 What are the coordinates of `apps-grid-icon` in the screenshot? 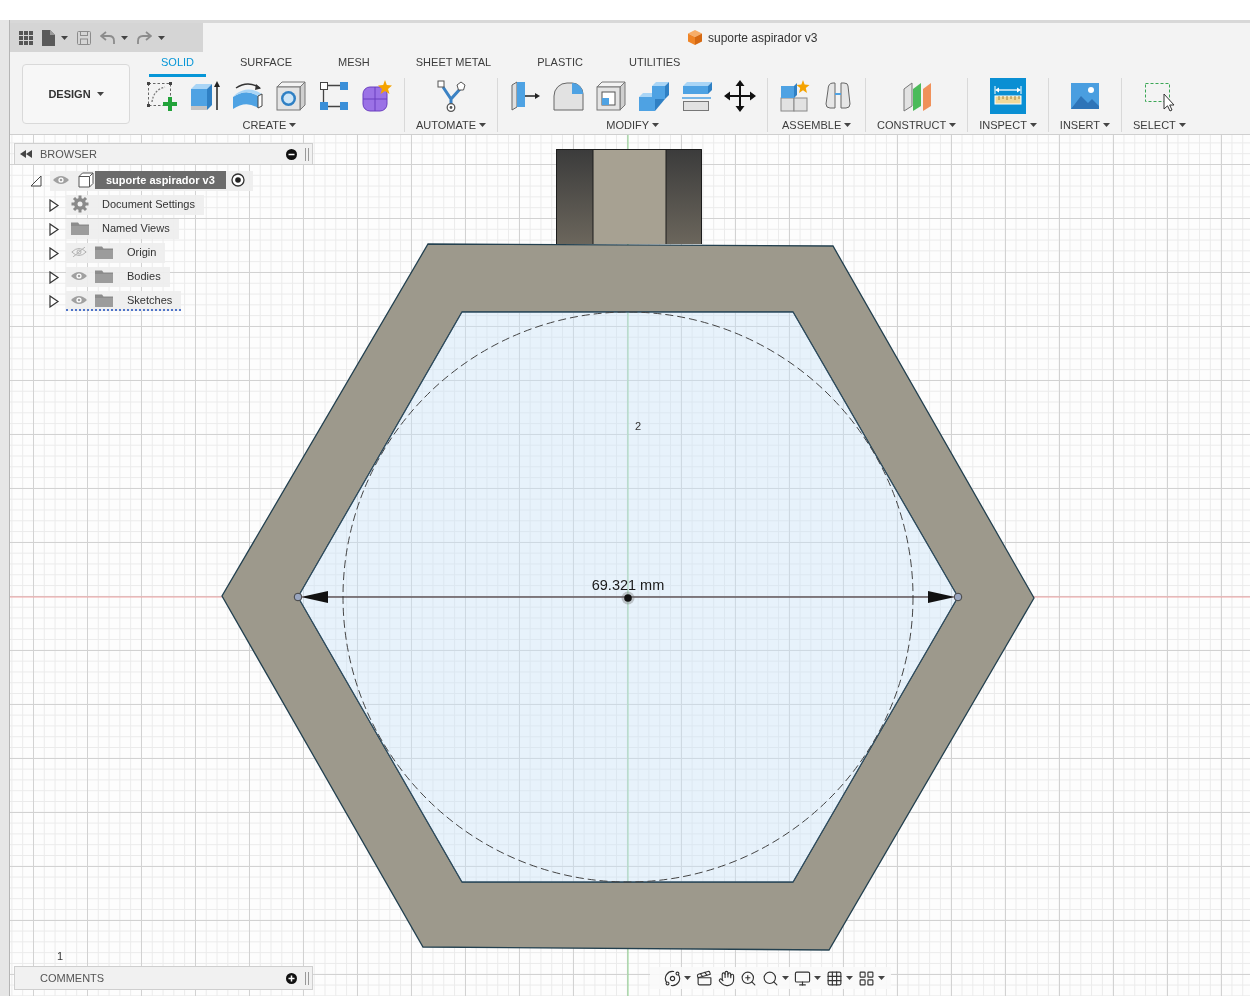 It's located at (26, 37).